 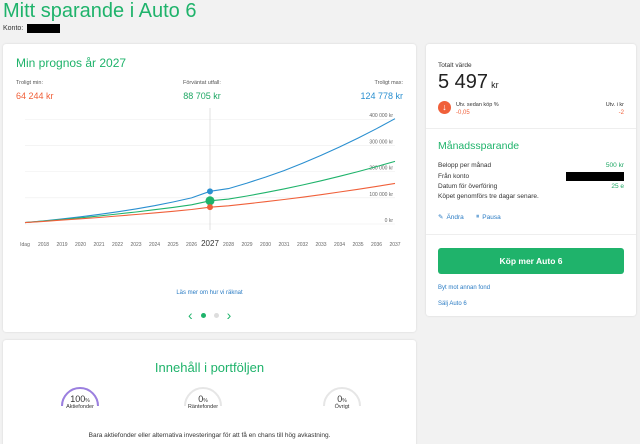 I want to click on total-value: 5 497 kr, so click(x=468, y=82).